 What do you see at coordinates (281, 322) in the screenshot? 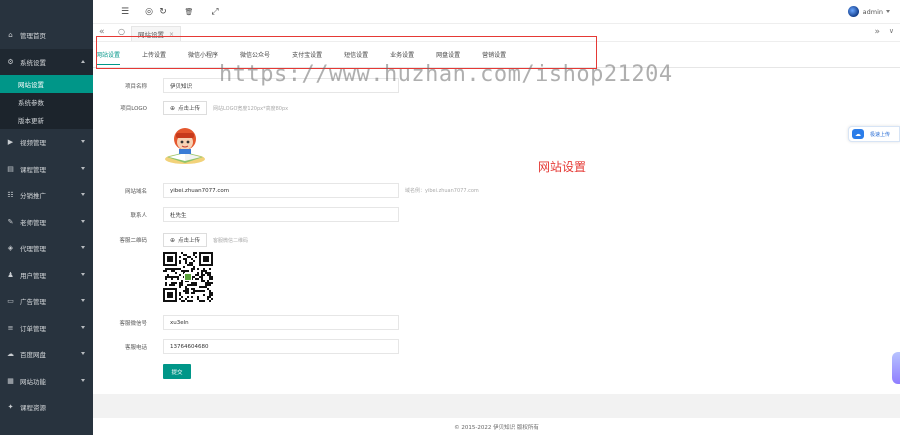
I see `wechat-input: xu3eln` at bounding box center [281, 322].